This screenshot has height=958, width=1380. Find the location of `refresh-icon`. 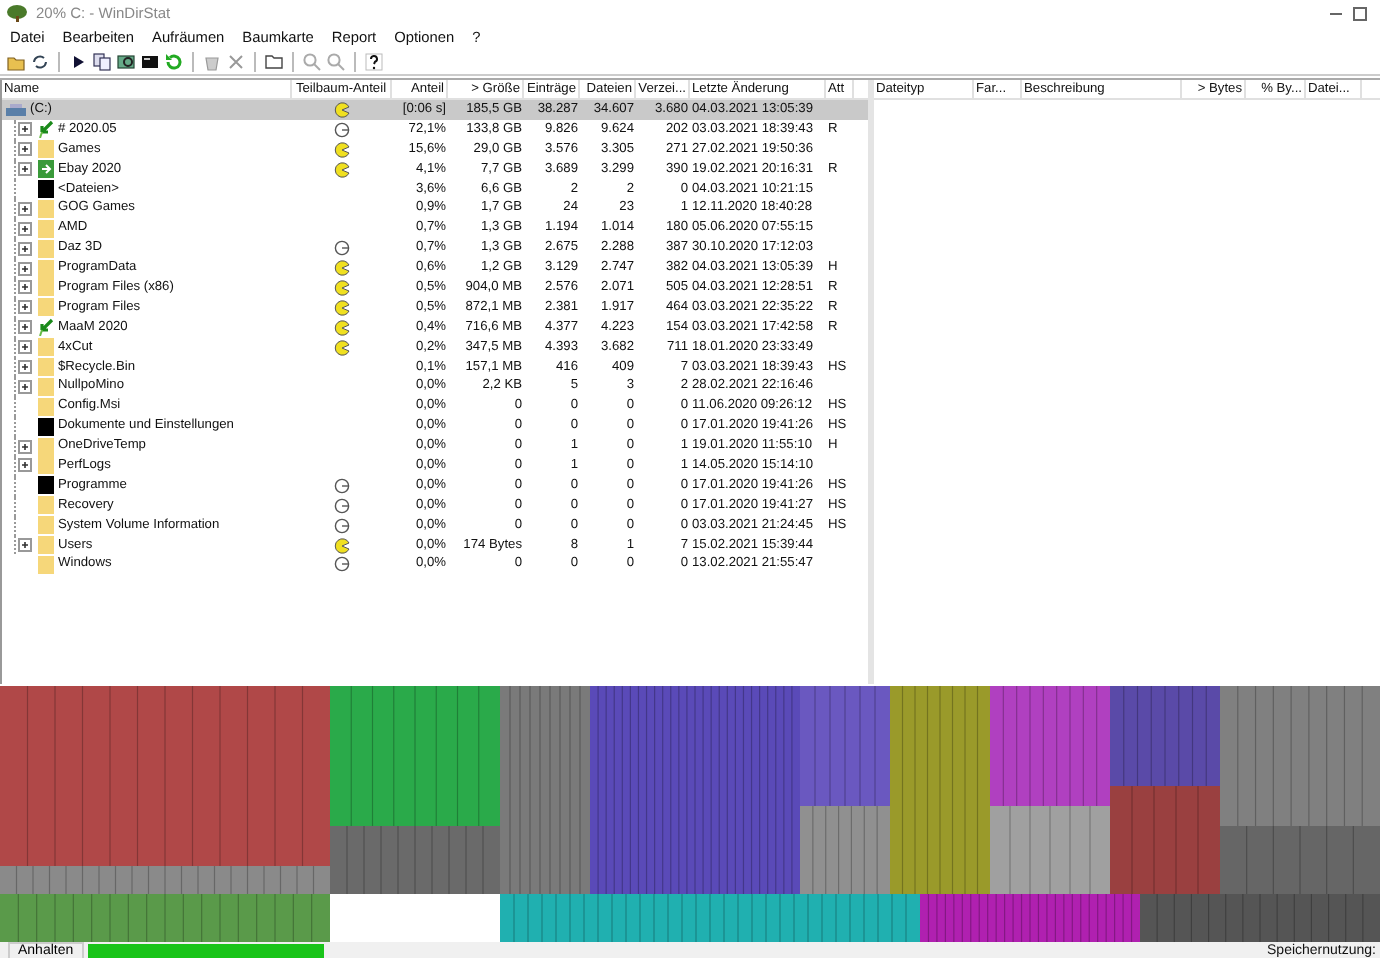

refresh-icon is located at coordinates (40, 62).